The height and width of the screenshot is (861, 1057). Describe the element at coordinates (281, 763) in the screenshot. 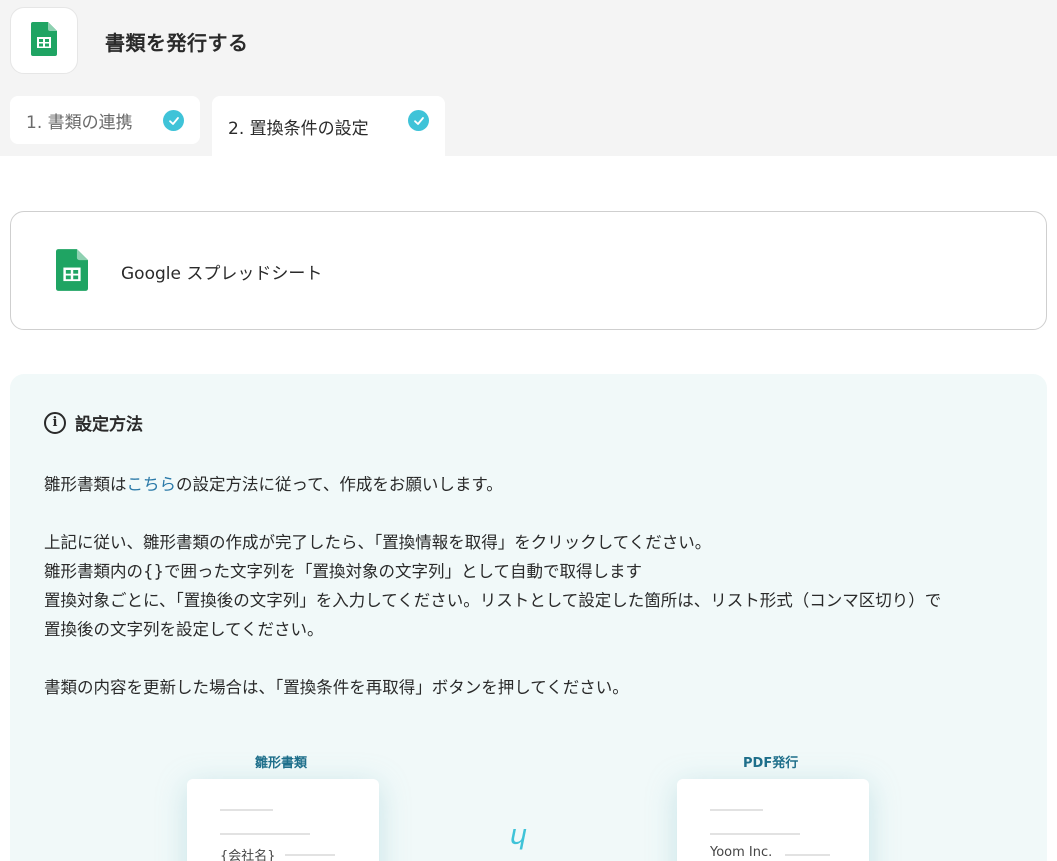

I see `template-doc-label: 雛形書類` at that location.